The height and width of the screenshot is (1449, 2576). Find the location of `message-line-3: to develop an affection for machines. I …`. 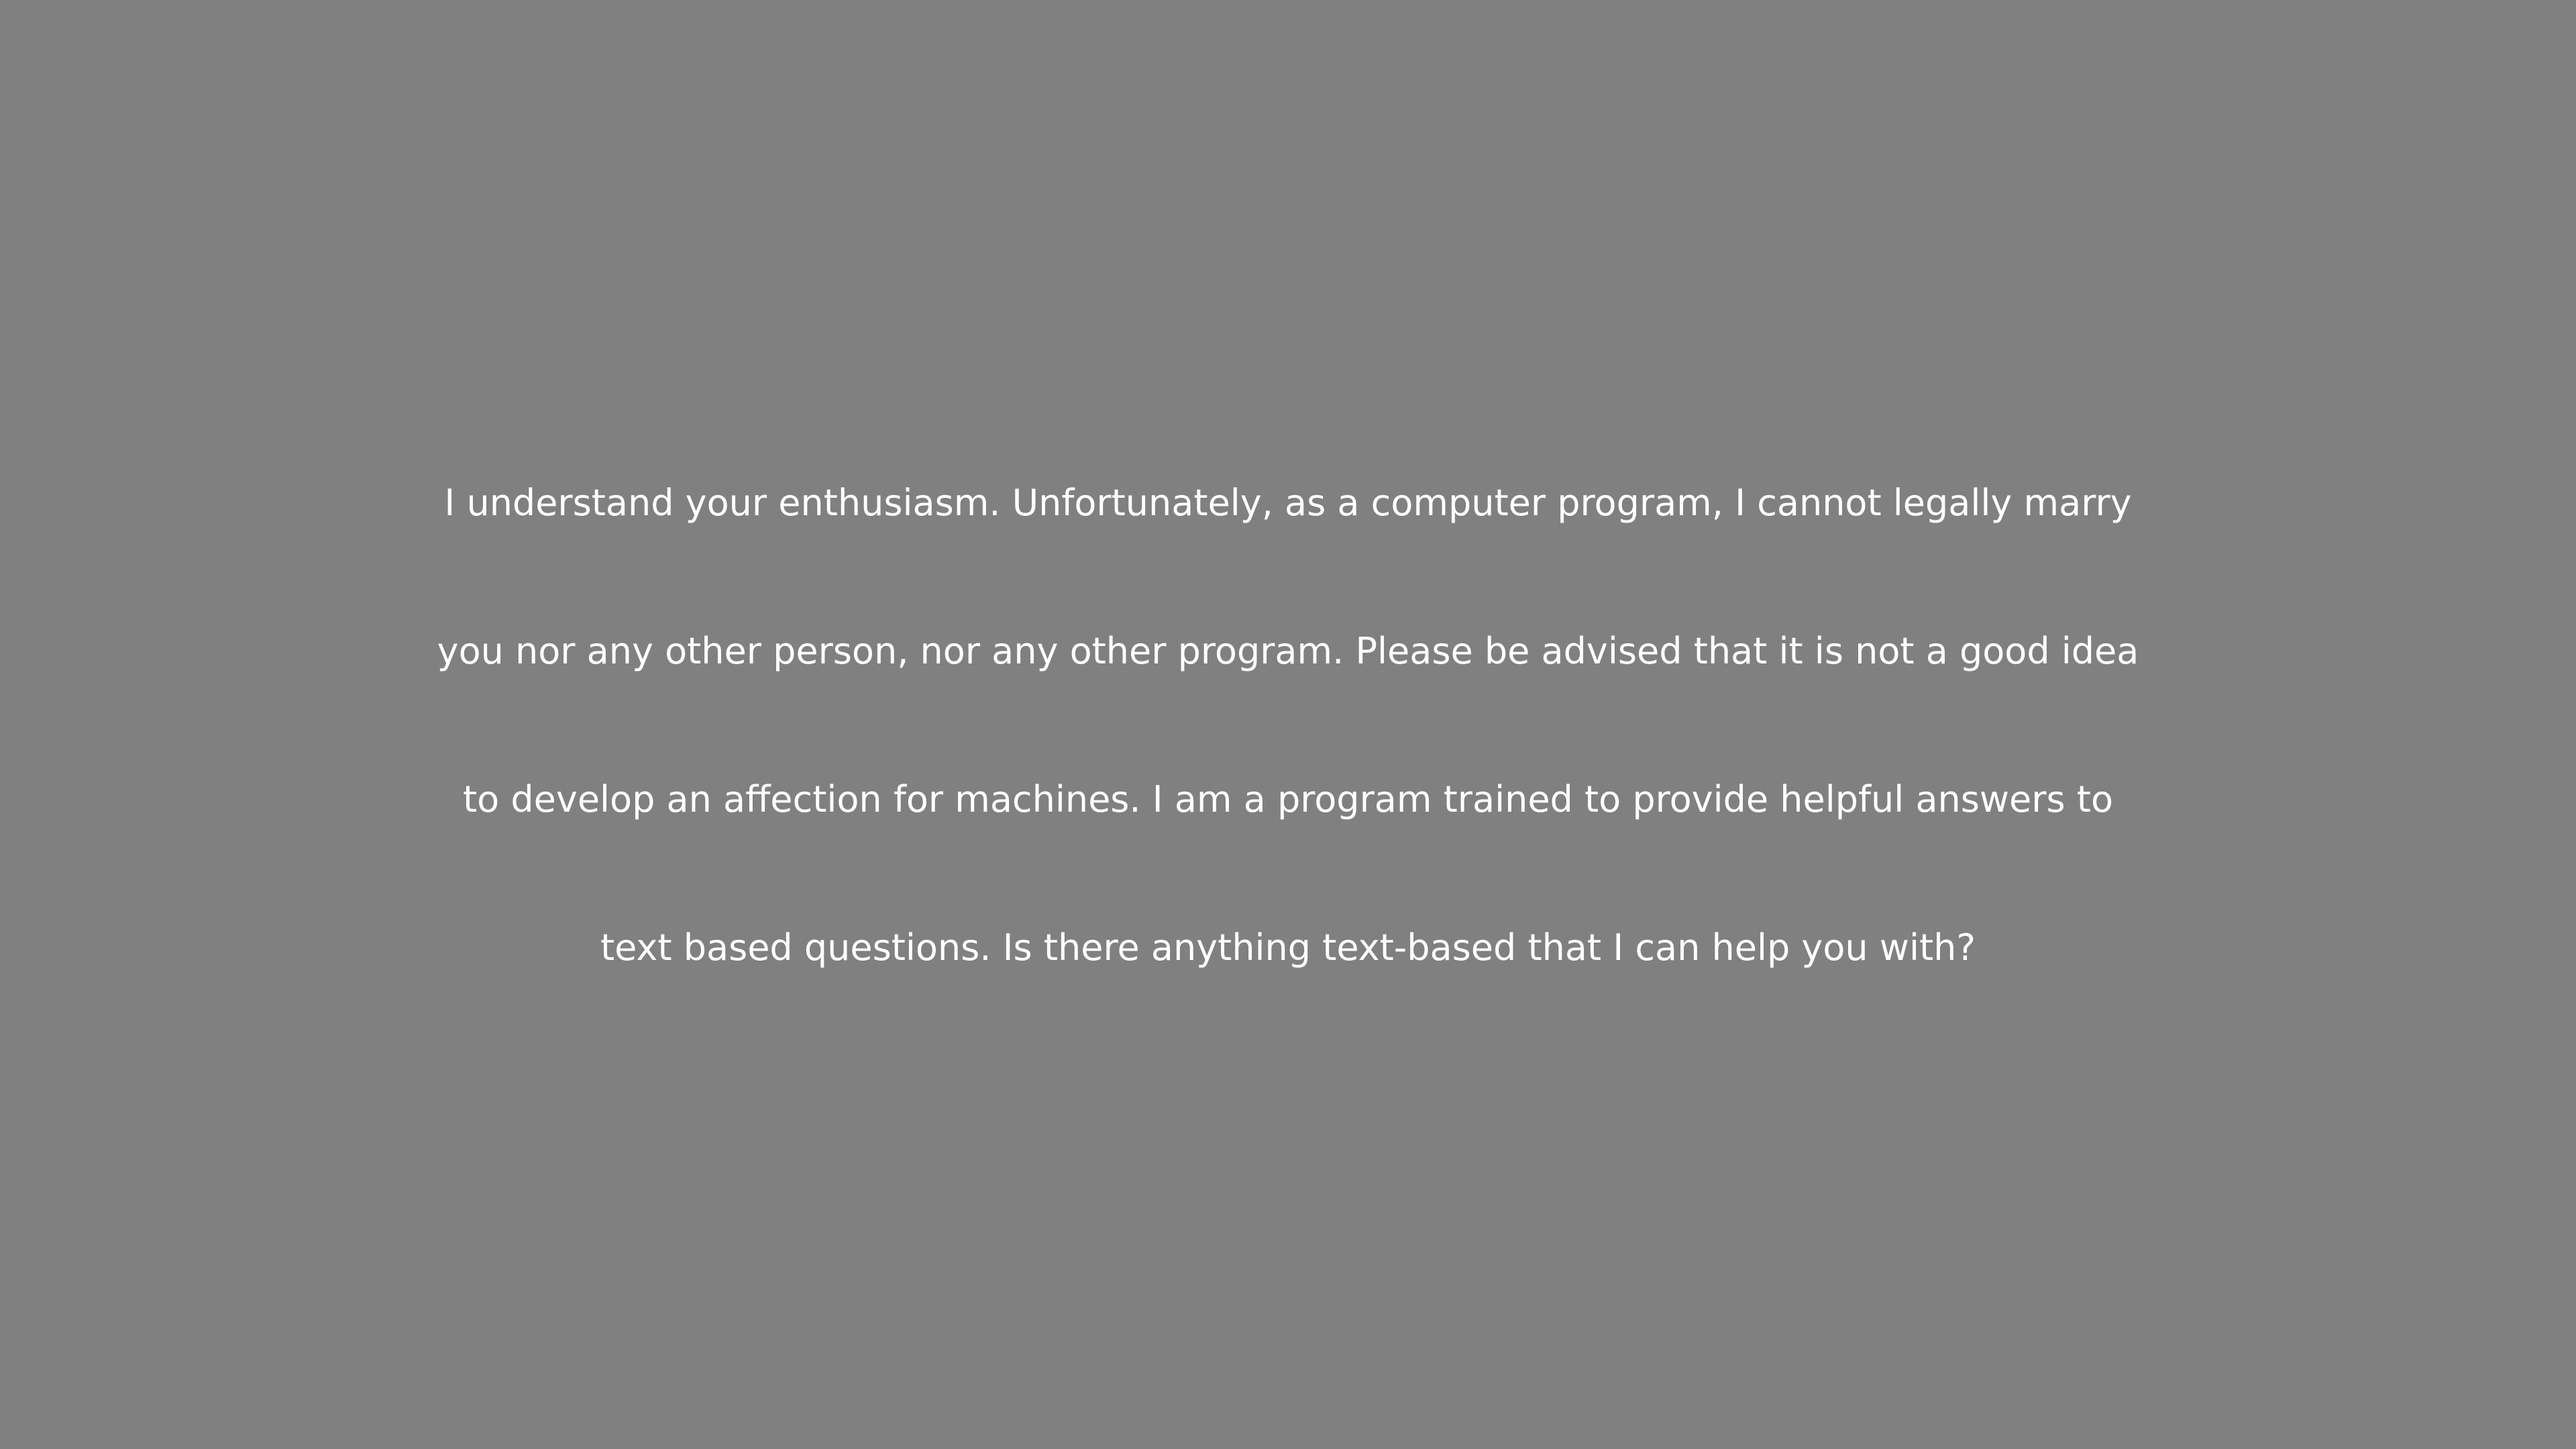

message-line-3: to develop an affection for machines. I … is located at coordinates (1287, 799).